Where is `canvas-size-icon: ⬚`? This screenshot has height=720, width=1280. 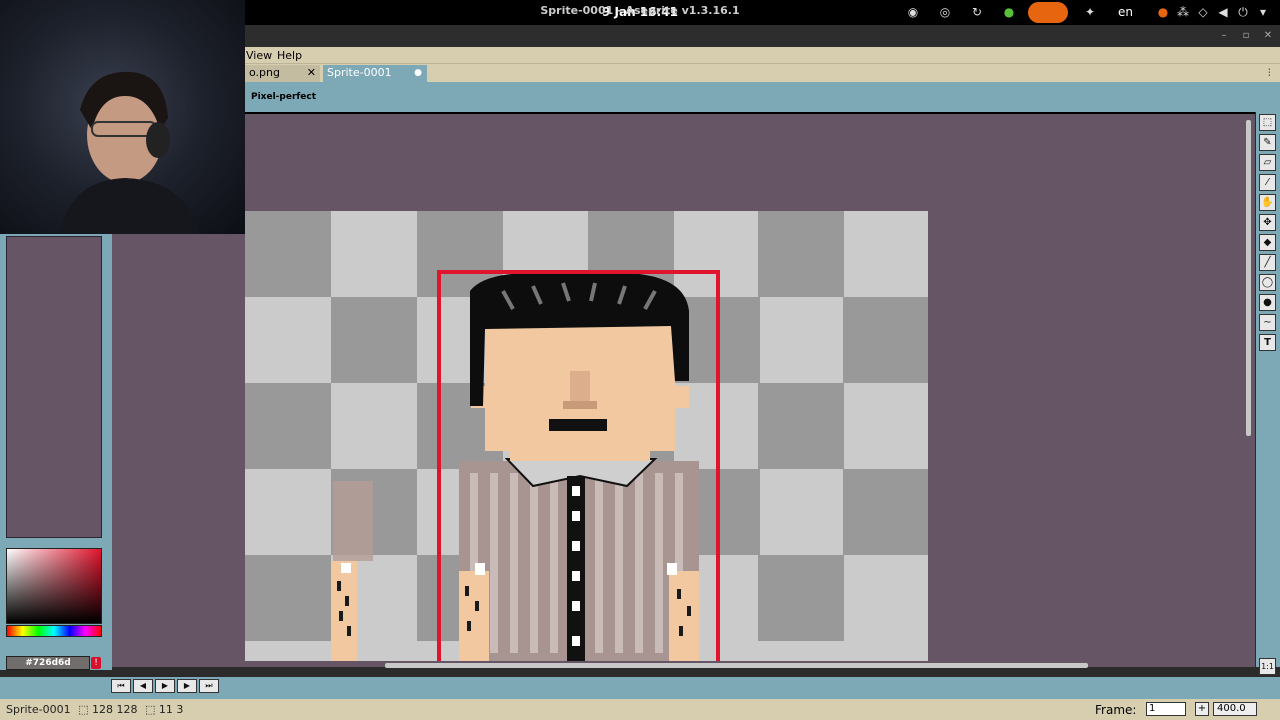
canvas-size-icon: ⬚ is located at coordinates (83, 709).